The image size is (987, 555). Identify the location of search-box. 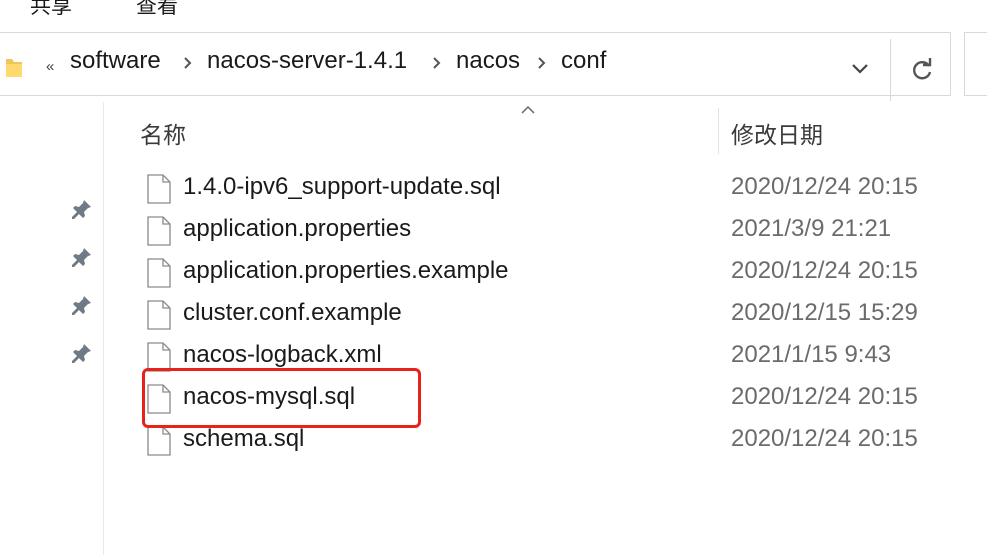
(975, 64).